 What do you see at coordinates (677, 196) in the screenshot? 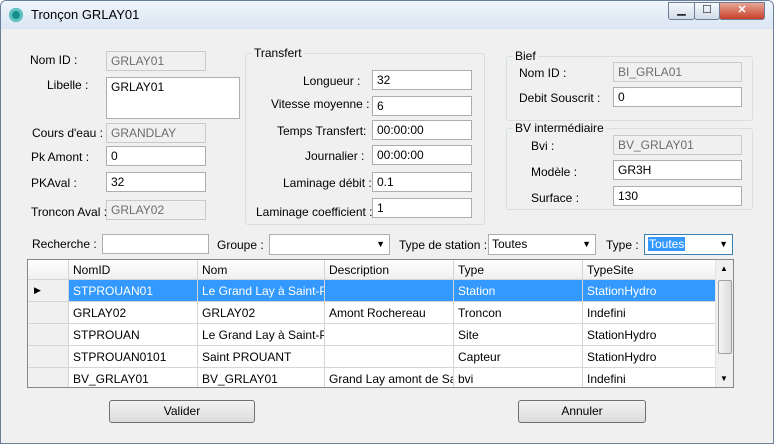
I see `surface-field: 130` at bounding box center [677, 196].